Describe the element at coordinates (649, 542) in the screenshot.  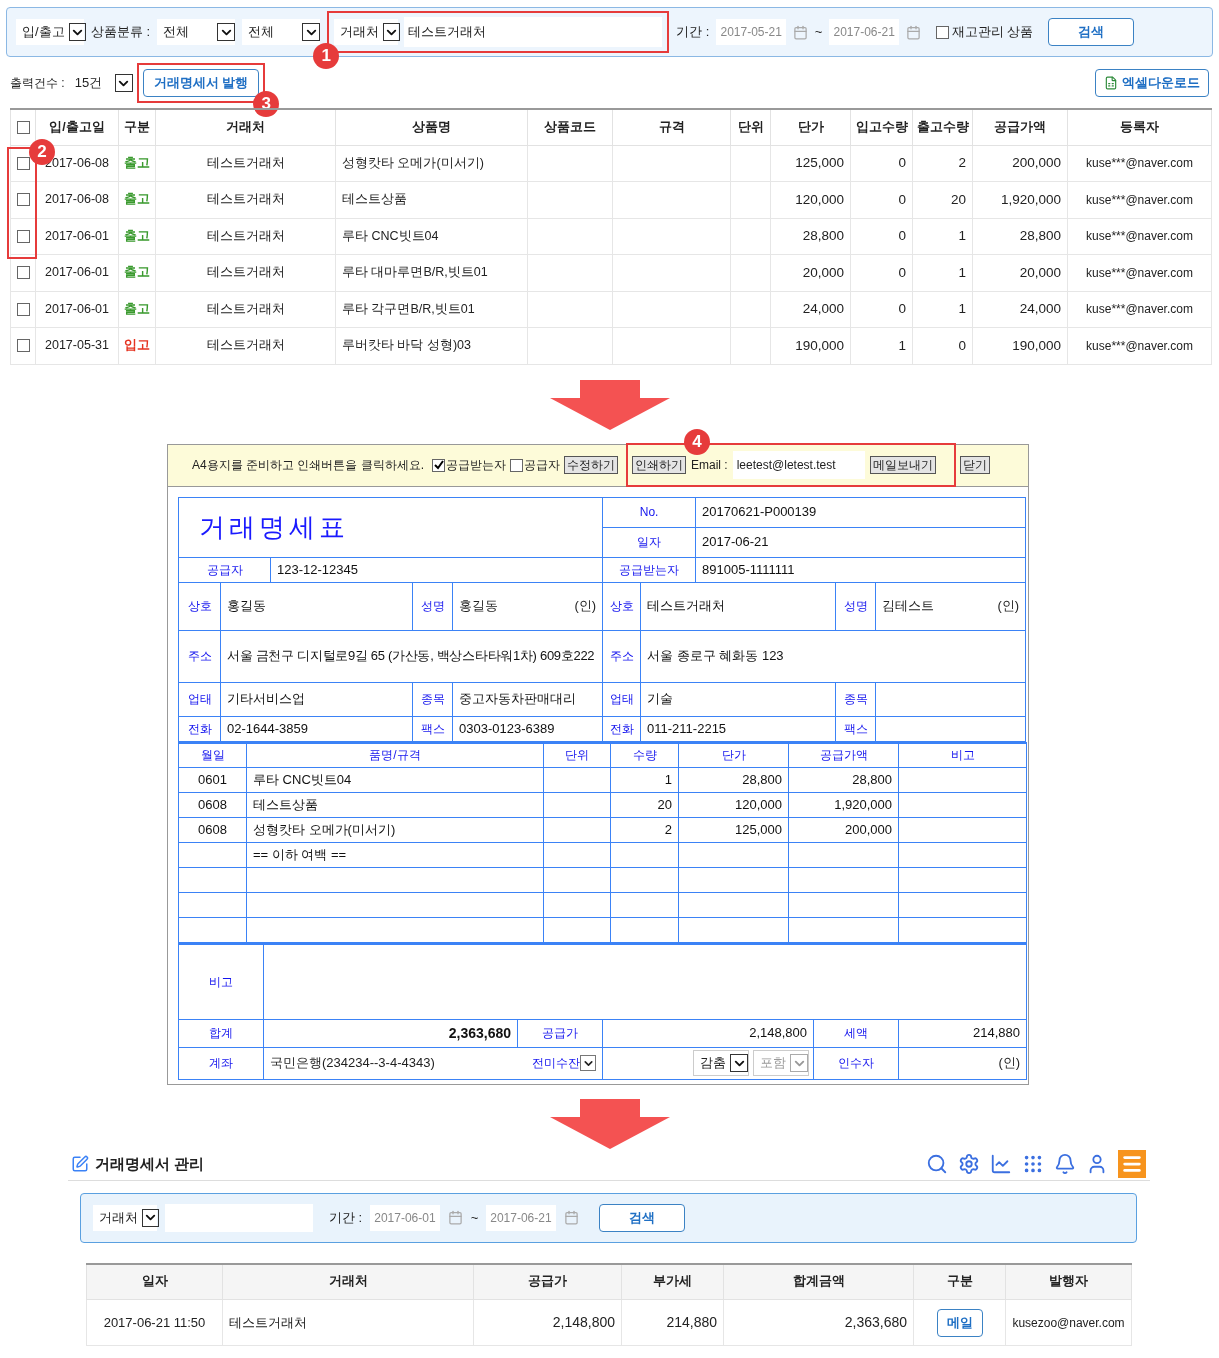
I see `form-label: 일자` at that location.